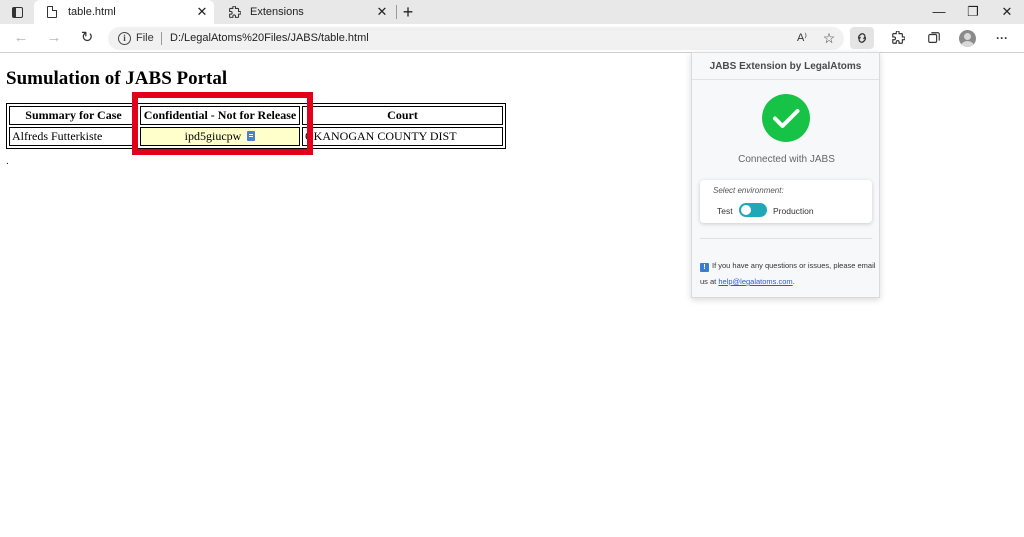 This screenshot has width=1024, height=537. What do you see at coordinates (124, 38) in the screenshot?
I see `info-icon: i` at bounding box center [124, 38].